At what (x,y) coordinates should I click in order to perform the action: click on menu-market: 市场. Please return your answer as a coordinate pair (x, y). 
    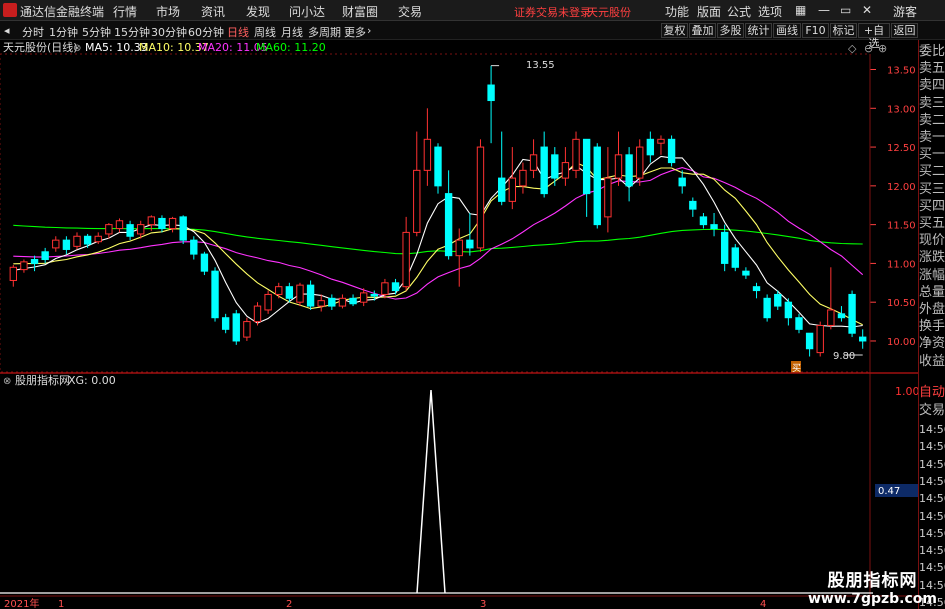
    Looking at the image, I should click on (168, 11).